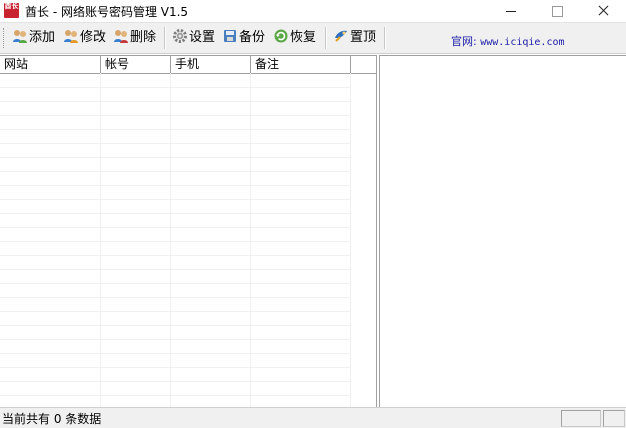  I want to click on restore-button-label: 恢复, so click(303, 37).